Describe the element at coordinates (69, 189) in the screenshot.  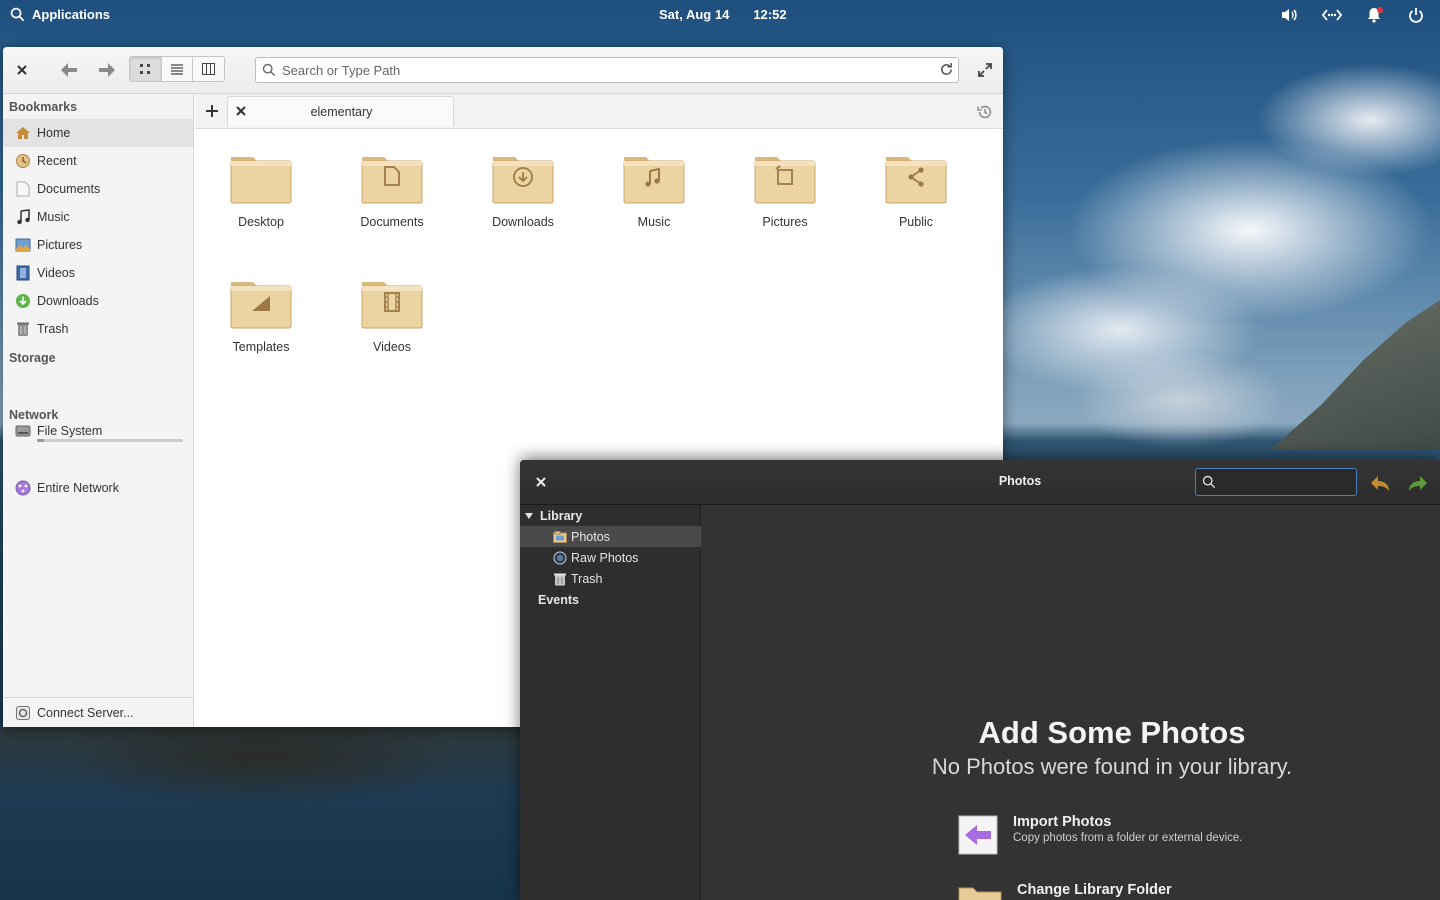
I see `sidebar-item-label: Documents` at that location.